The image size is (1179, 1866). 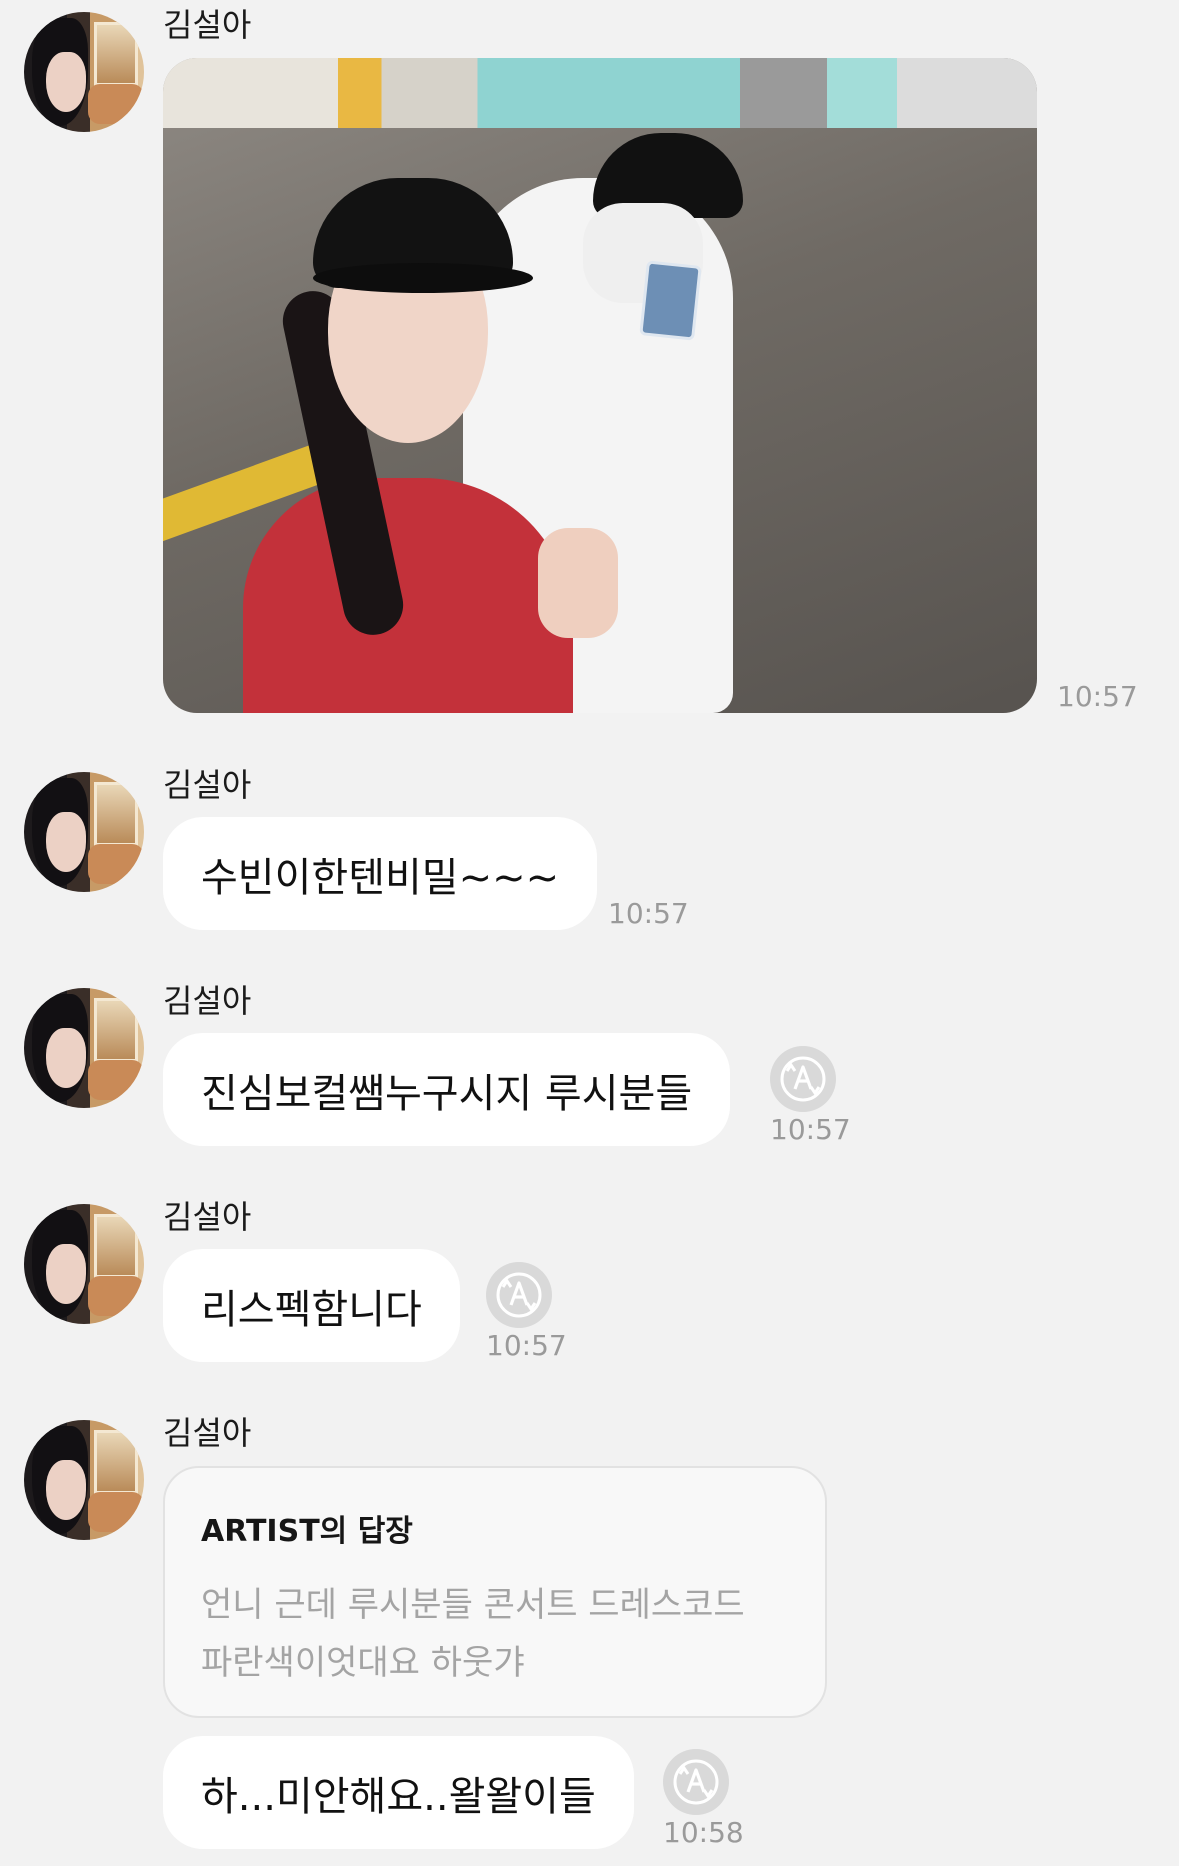 What do you see at coordinates (447, 1089) in the screenshot?
I see `message-bubble: 진심보컬쌤누구시지 루시분들` at bounding box center [447, 1089].